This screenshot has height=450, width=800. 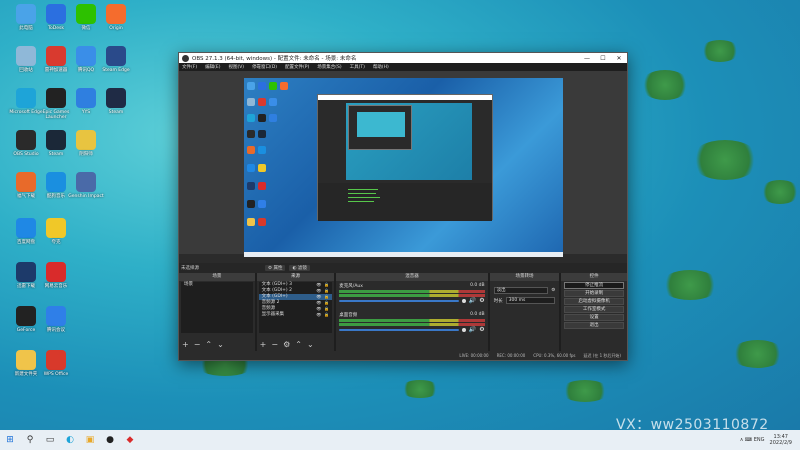 I want to click on lock-icon: 🔒, so click(x=326, y=315).